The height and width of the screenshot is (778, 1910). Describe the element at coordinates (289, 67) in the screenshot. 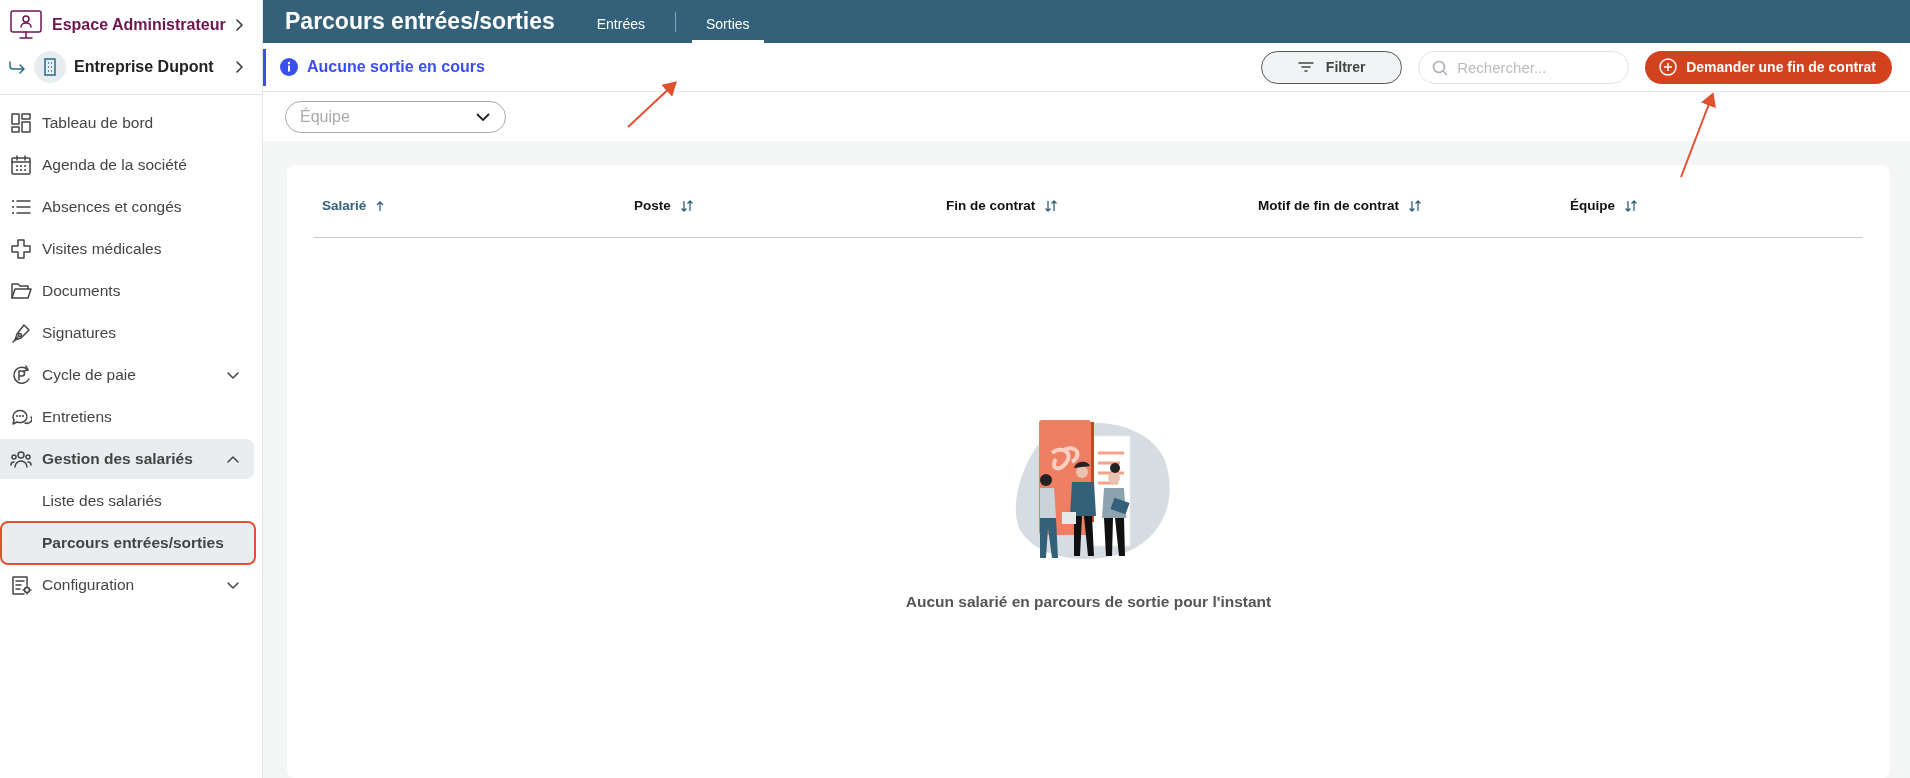

I see `info-icon` at that location.